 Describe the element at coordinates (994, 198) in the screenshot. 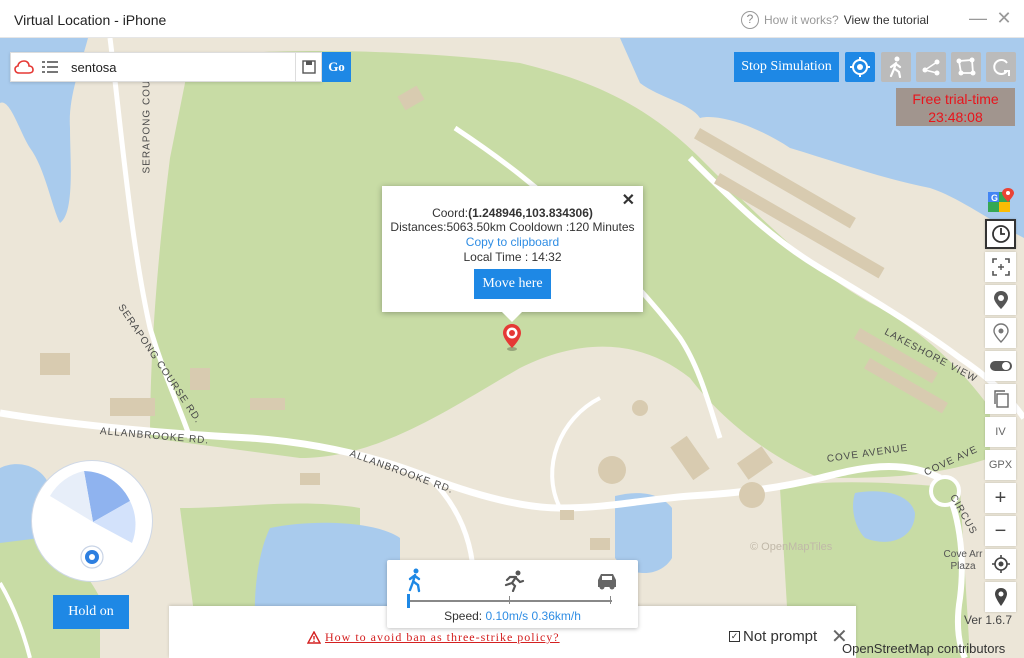

I see `svg-text: G` at that location.